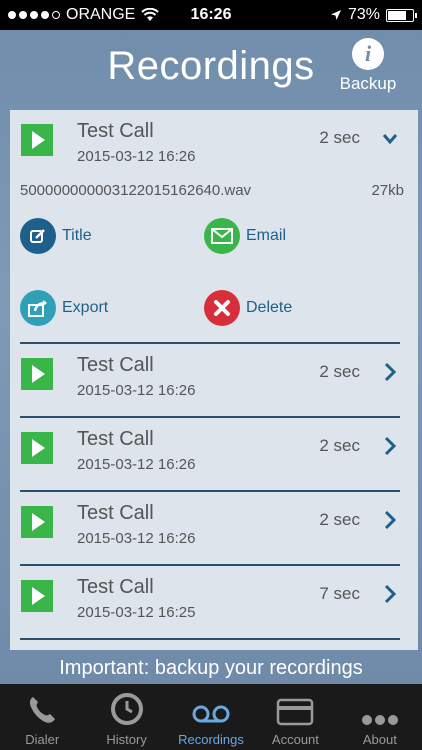  What do you see at coordinates (42, 739) in the screenshot?
I see `tab-label: Dialer` at bounding box center [42, 739].